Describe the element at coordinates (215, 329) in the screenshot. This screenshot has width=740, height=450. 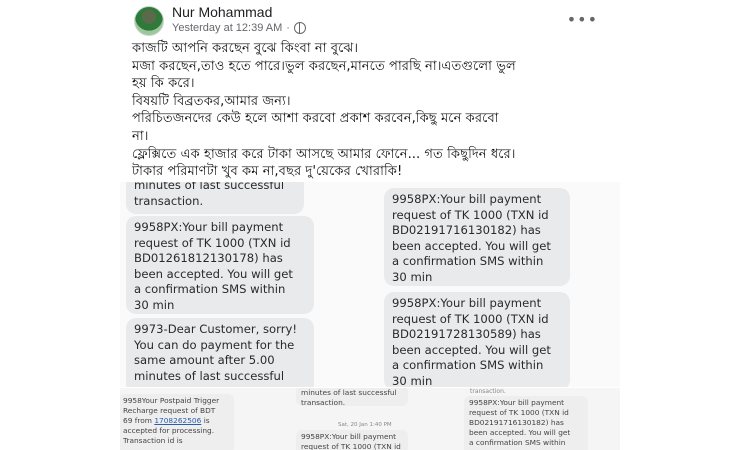
I see `sms-line: 9973-Dear Customer, sorry!` at that location.